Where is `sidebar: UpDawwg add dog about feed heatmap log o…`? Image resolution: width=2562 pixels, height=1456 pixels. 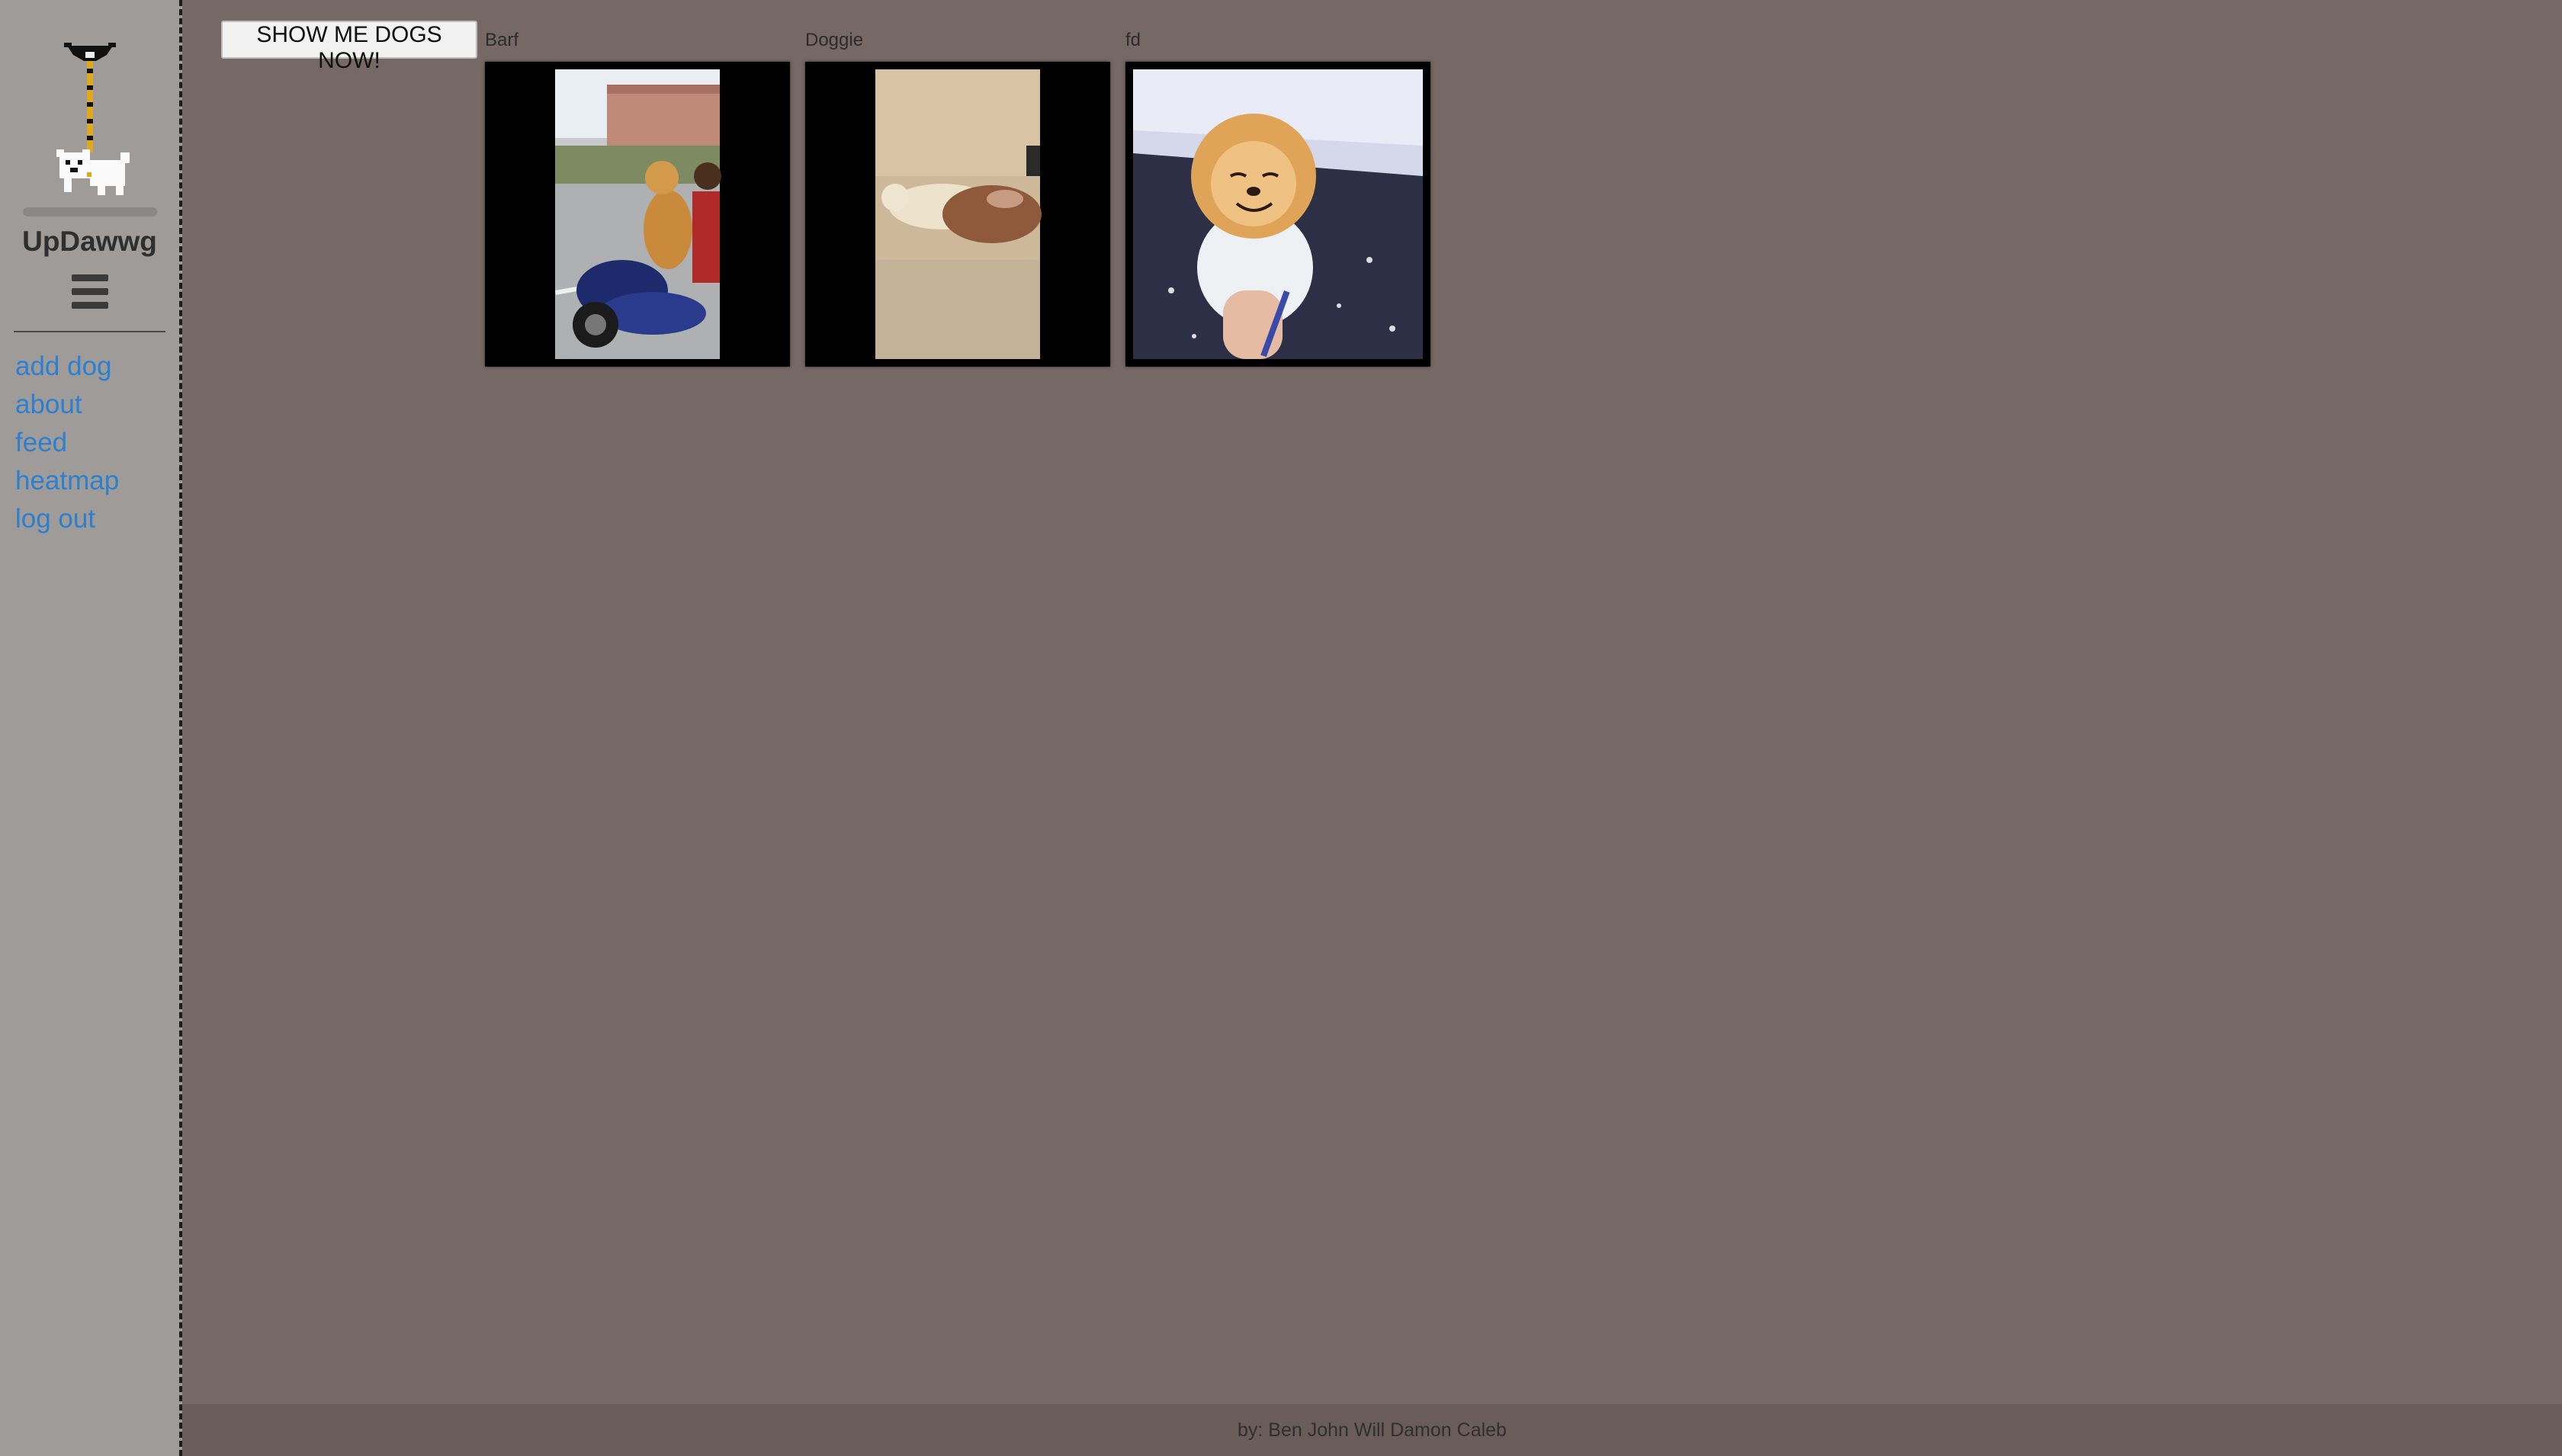 sidebar: UpDawwg add dog about feed heatmap log o… is located at coordinates (91, 728).